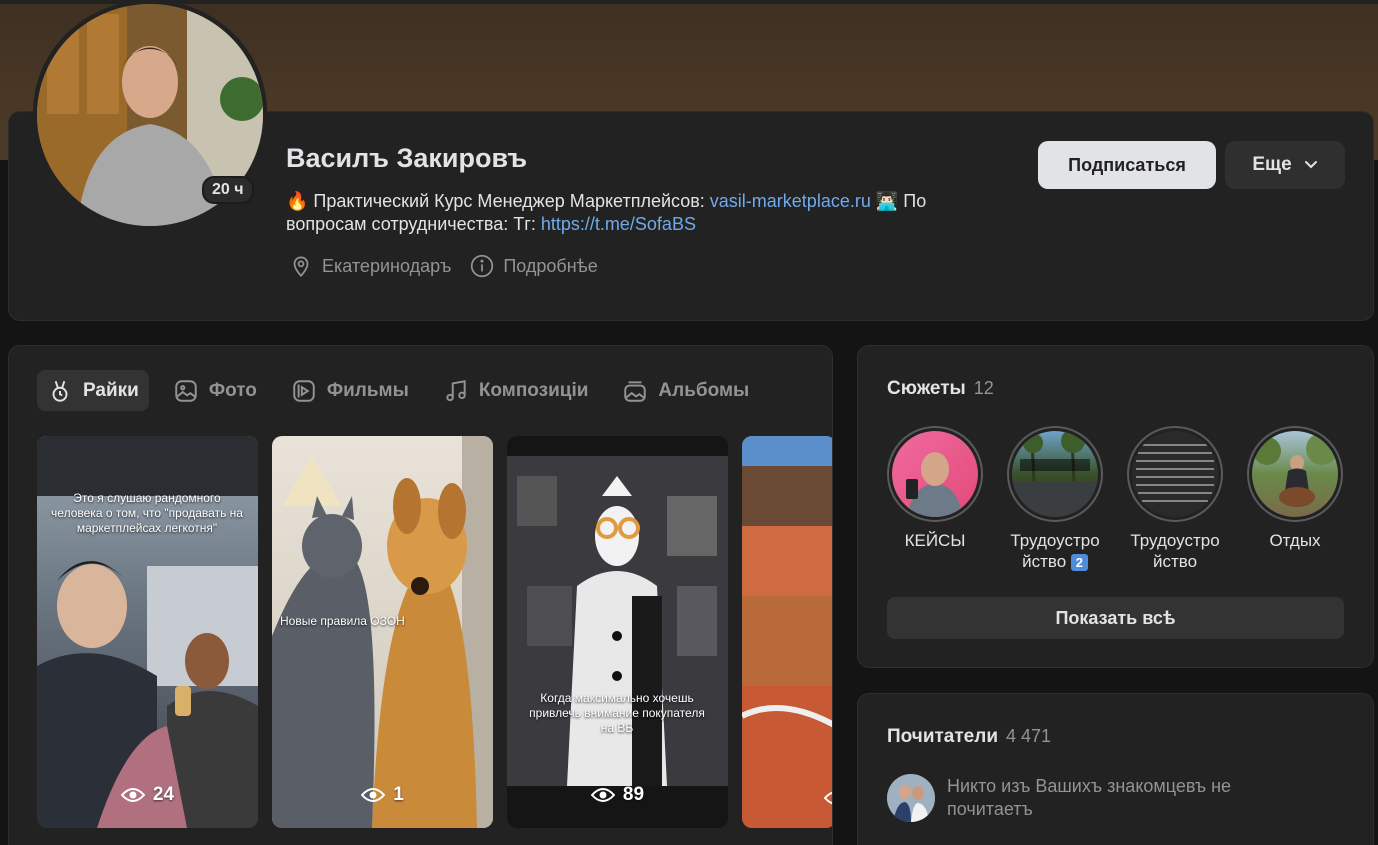 This screenshot has width=1378, height=845. What do you see at coordinates (1079, 562) in the screenshot?
I see `story-number-badge: 2` at bounding box center [1079, 562].